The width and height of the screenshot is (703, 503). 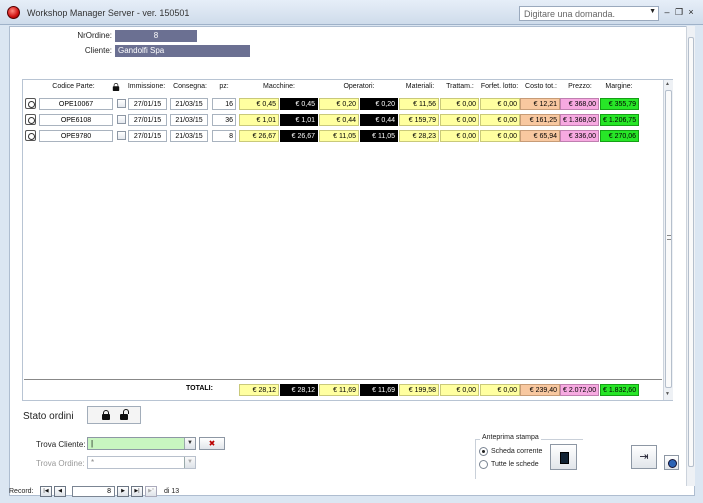 What do you see at coordinates (123, 491) in the screenshot?
I see `next-record-button: ▶` at bounding box center [123, 491].